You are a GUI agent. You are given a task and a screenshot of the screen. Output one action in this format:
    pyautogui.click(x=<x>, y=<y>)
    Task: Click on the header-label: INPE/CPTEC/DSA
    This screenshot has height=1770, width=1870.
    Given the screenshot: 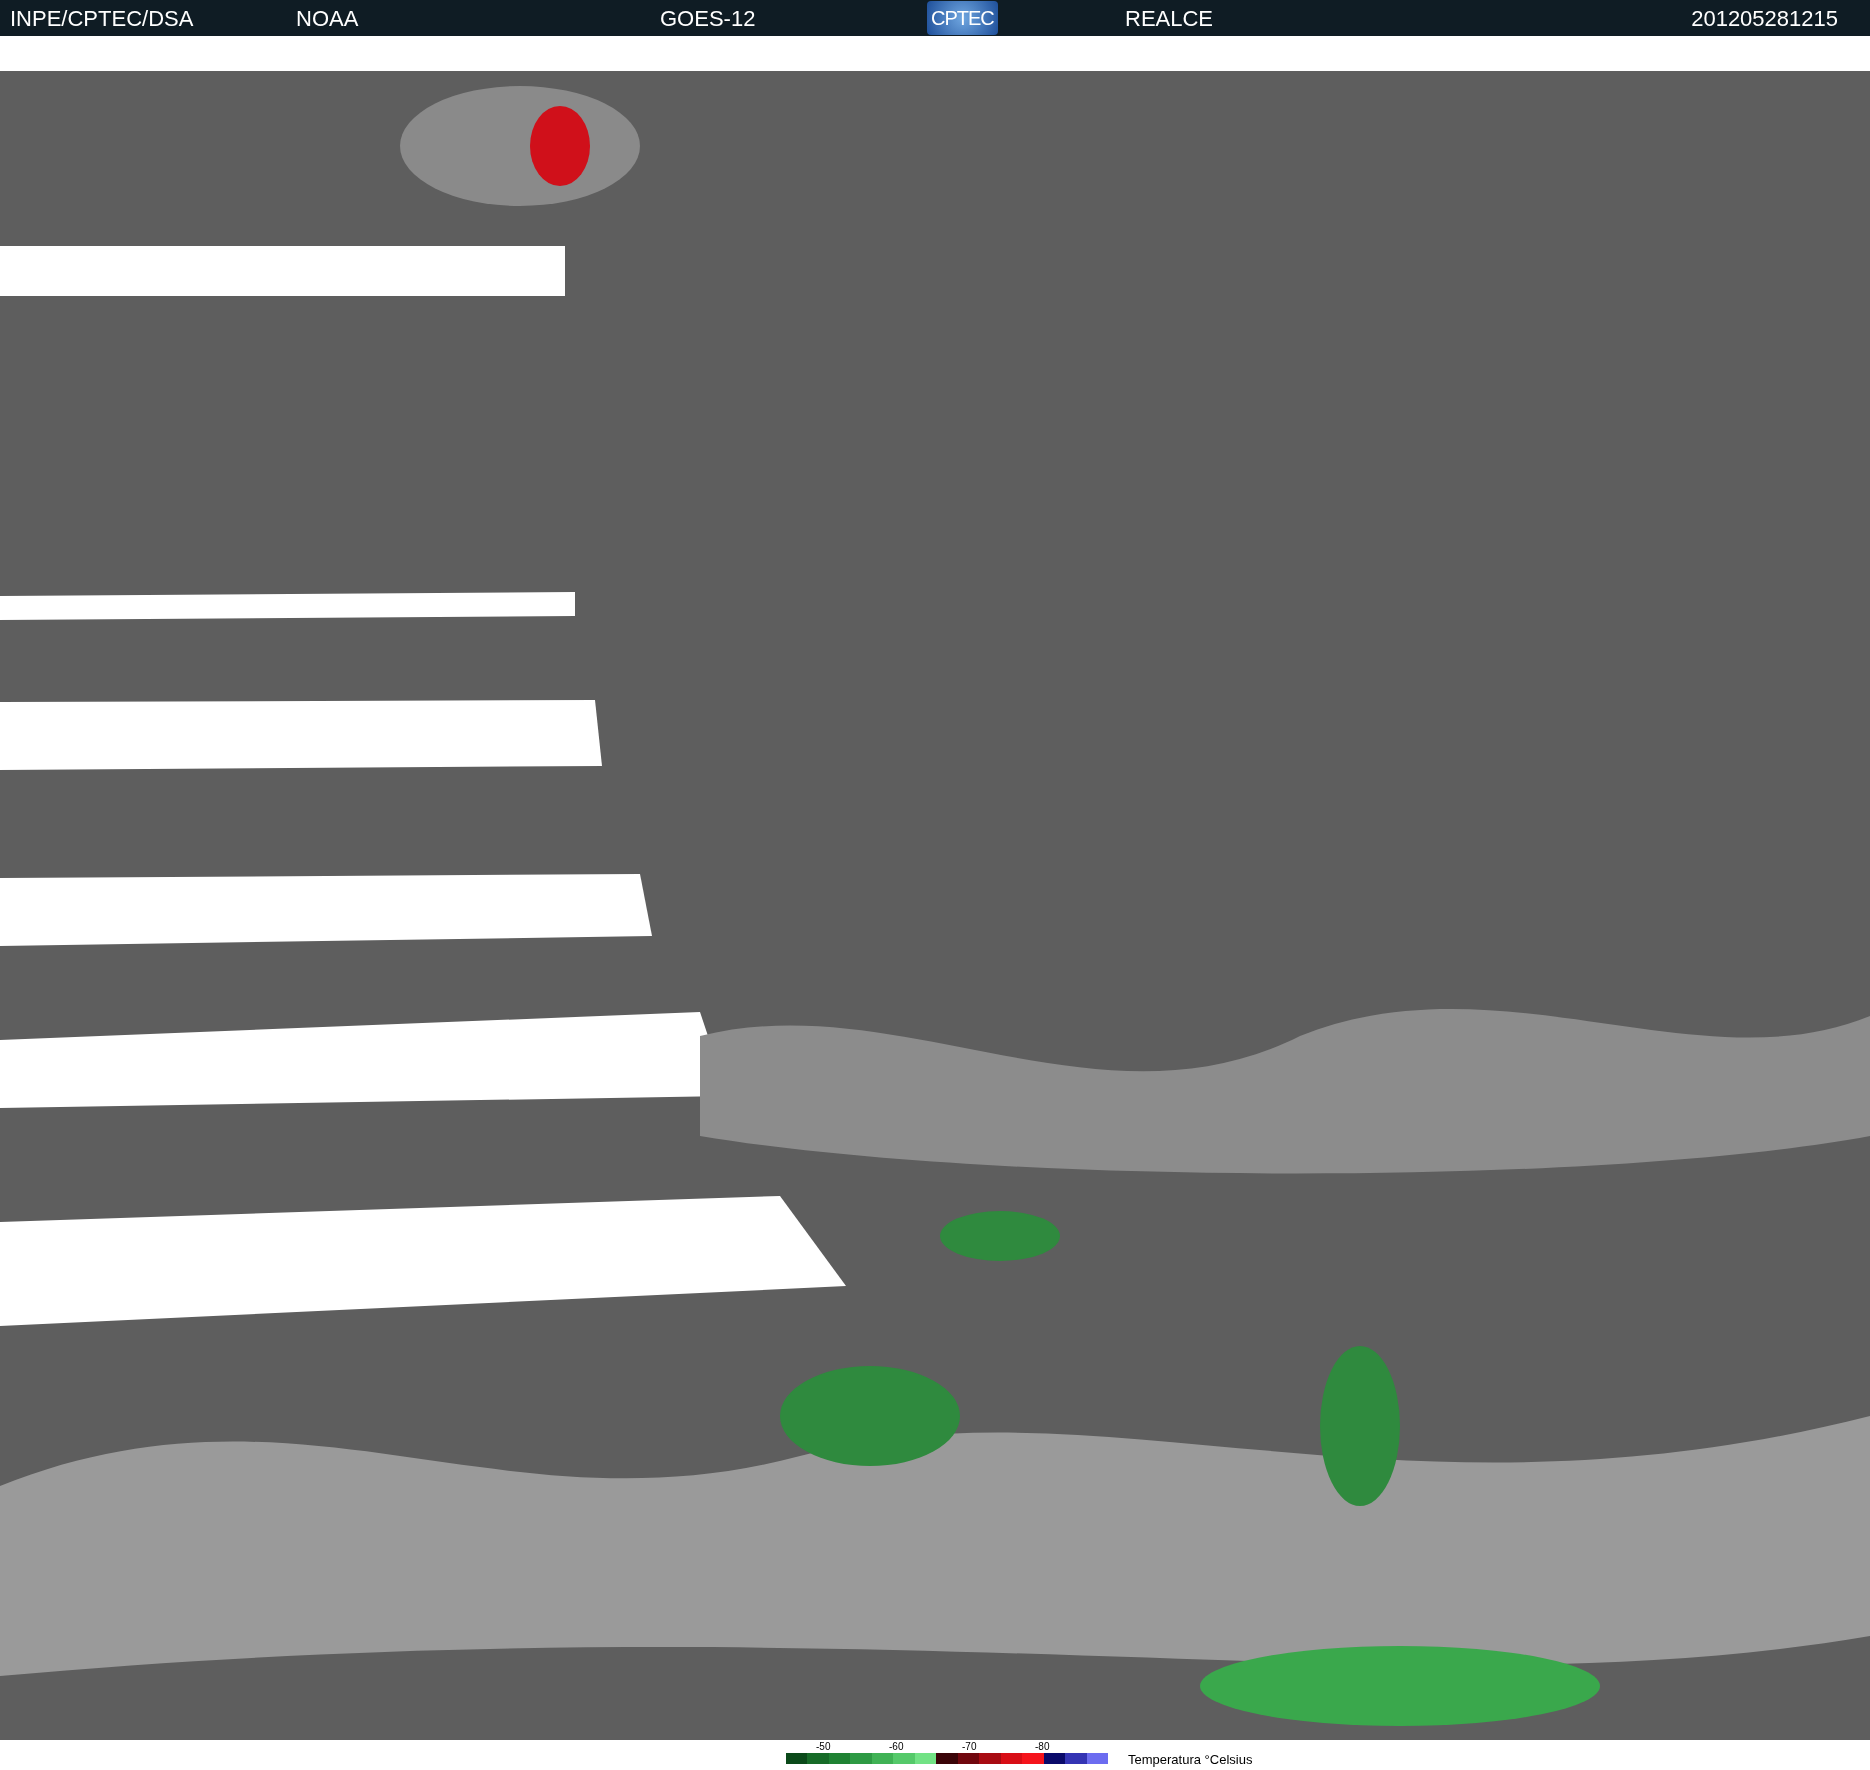 What is the action you would take?
    pyautogui.click(x=102, y=18)
    